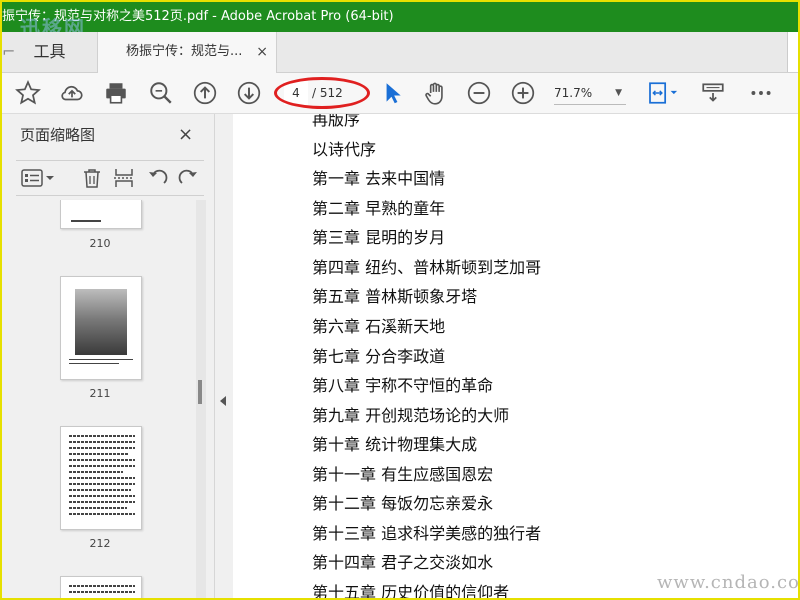  I want to click on toolbar: 4 / 512 71.7% ▼, so click(400, 93).